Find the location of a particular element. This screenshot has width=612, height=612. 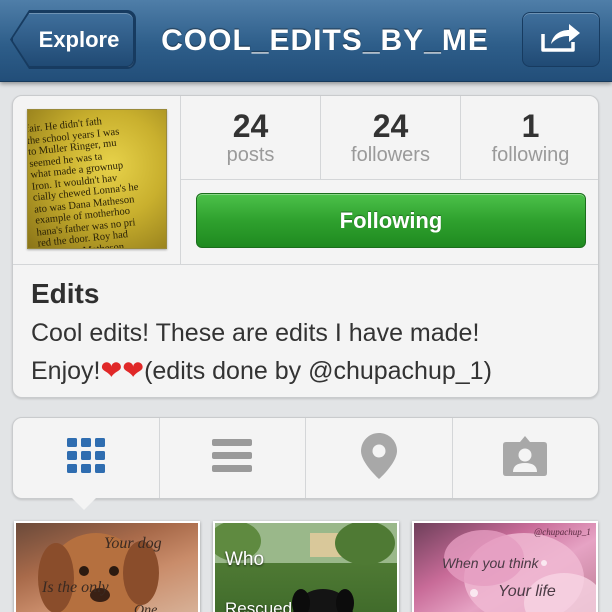

active-tab-pointer is located at coordinates (84, 504).